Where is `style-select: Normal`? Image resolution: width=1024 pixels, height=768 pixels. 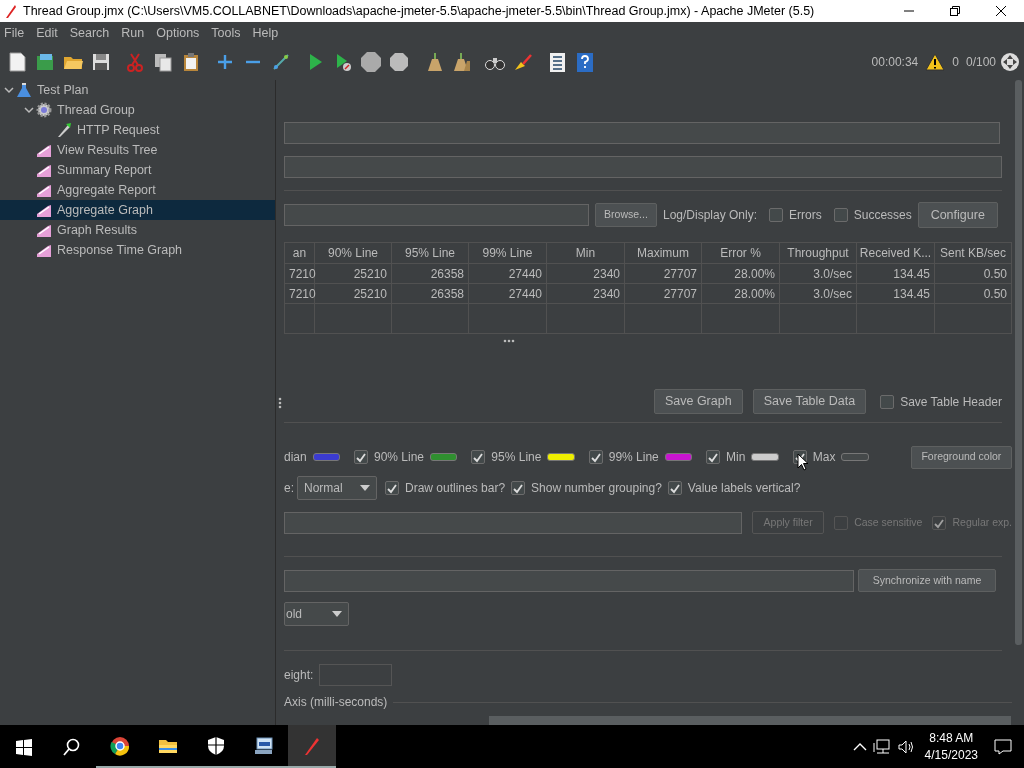 style-select: Normal is located at coordinates (337, 488).